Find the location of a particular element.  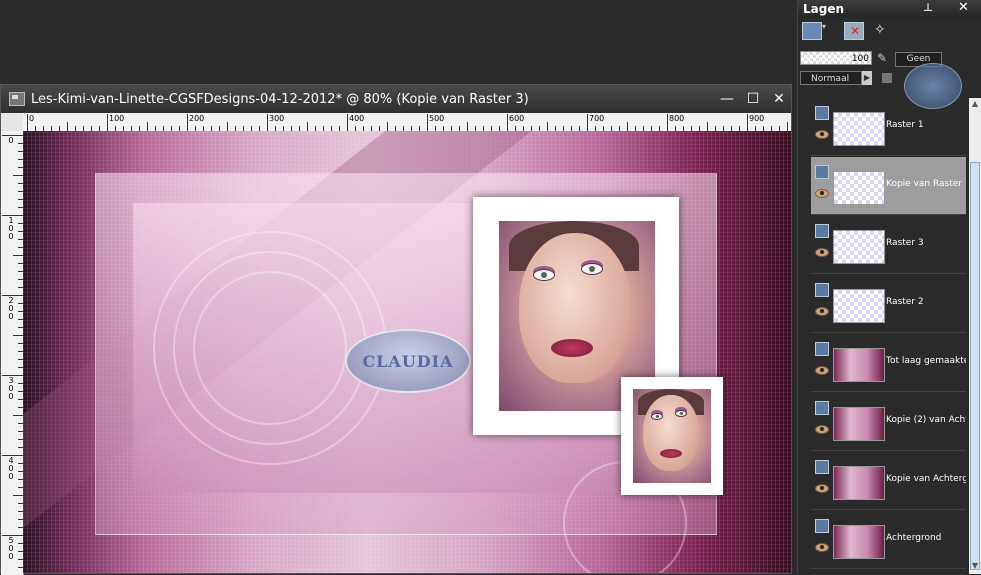

delete-x-icon: ✕ is located at coordinates (855, 31).